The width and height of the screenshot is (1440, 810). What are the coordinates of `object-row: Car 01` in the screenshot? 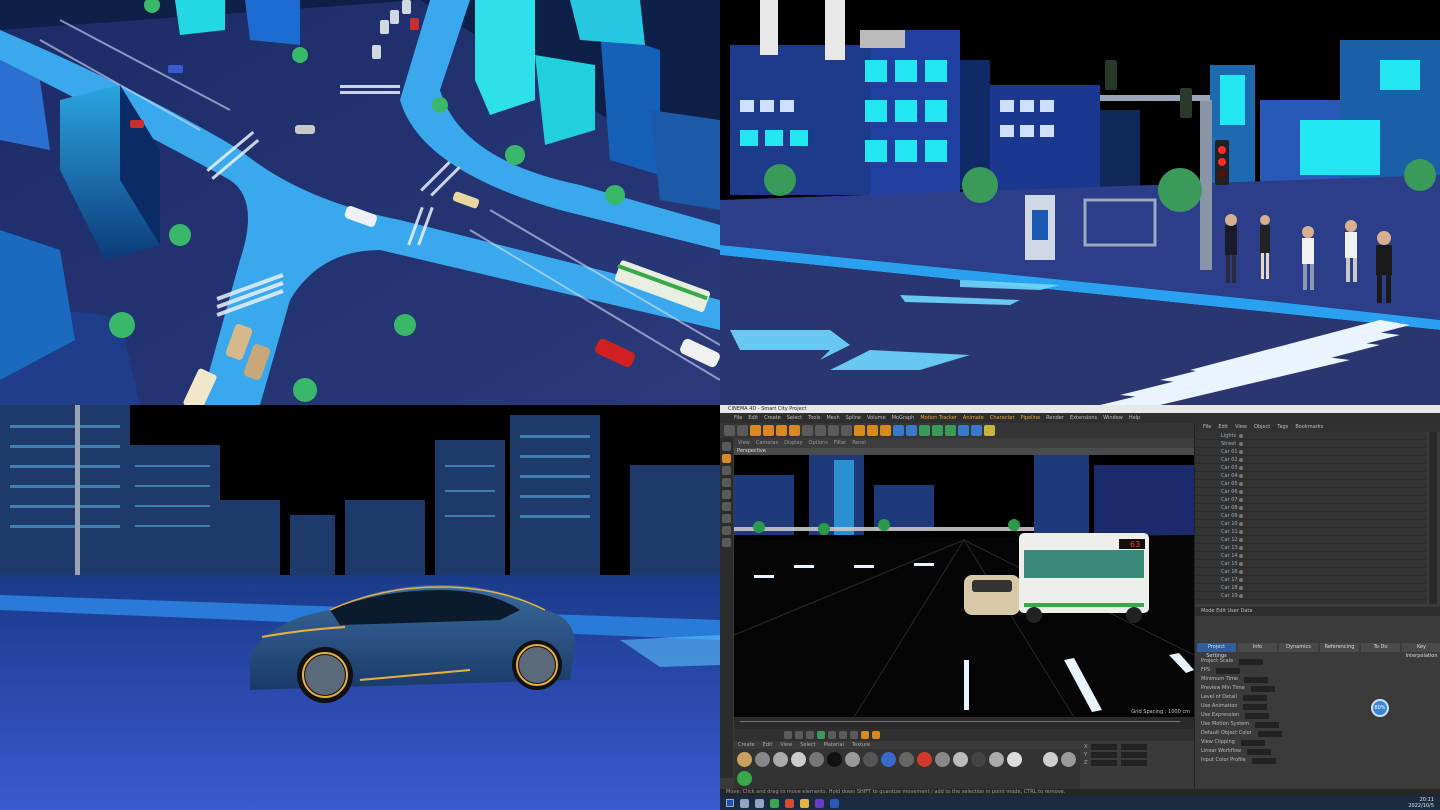 It's located at (1311, 452).